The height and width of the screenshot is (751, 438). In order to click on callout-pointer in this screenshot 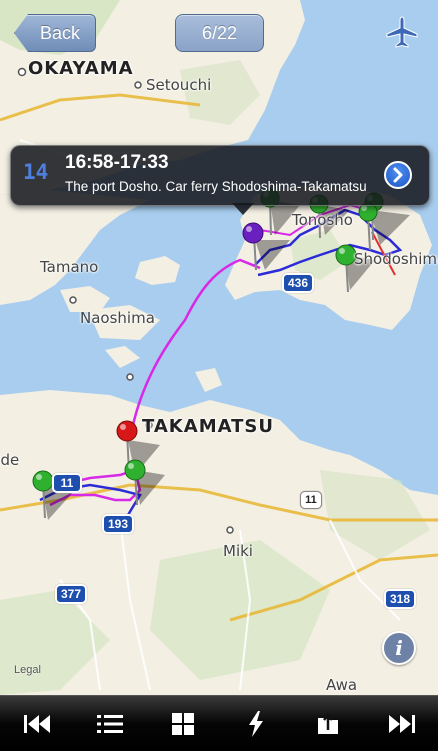, I will do `click(243, 209)`.